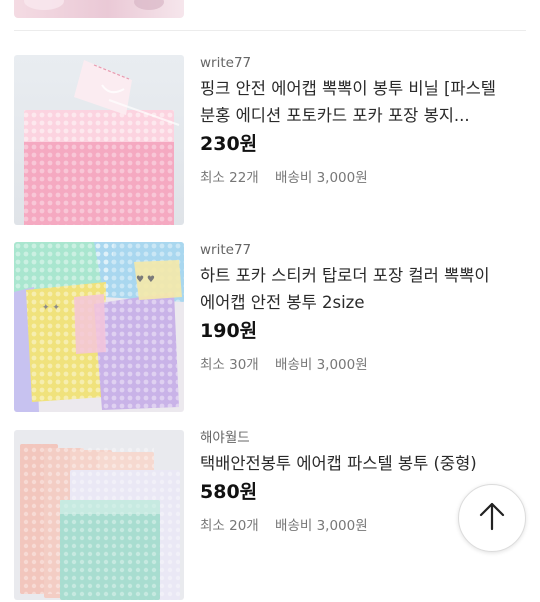  Describe the element at coordinates (229, 144) in the screenshot. I see `product-price: 230원` at that location.